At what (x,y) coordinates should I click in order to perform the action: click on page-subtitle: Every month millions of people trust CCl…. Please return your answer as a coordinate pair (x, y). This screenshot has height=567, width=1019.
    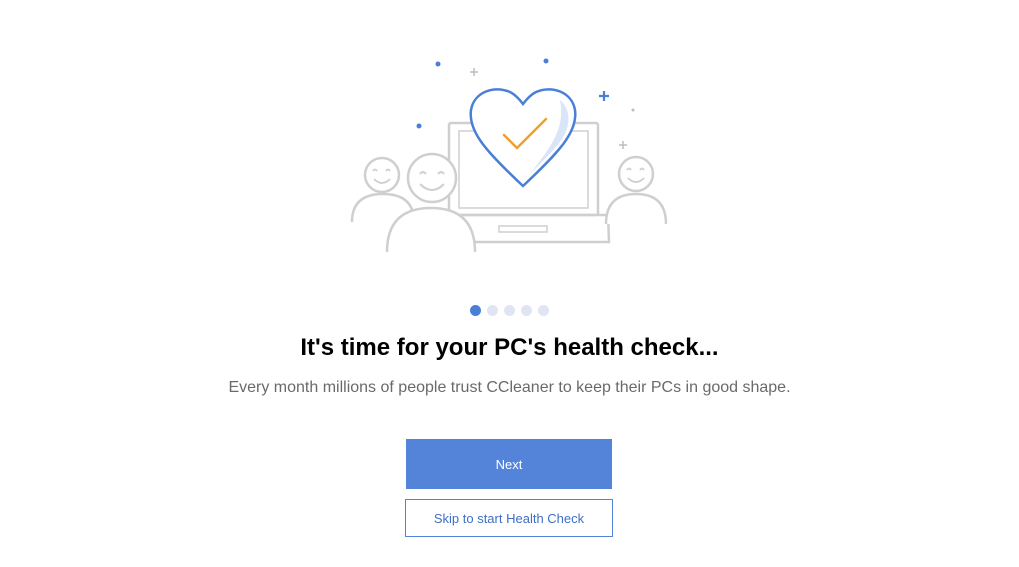
    Looking at the image, I should click on (509, 387).